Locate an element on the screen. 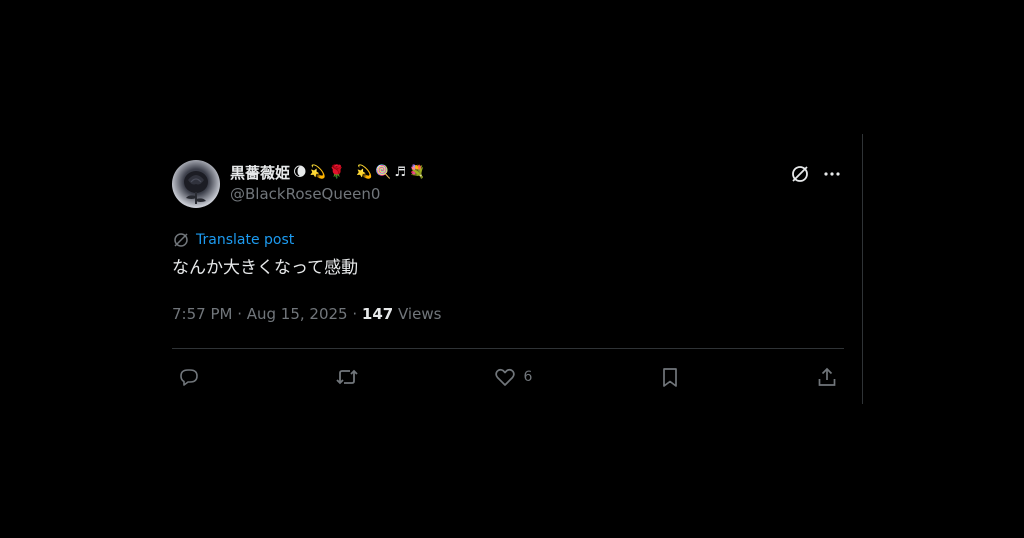 Image resolution: width=1024 pixels, height=538 pixels. like-button: 6 is located at coordinates (513, 377).